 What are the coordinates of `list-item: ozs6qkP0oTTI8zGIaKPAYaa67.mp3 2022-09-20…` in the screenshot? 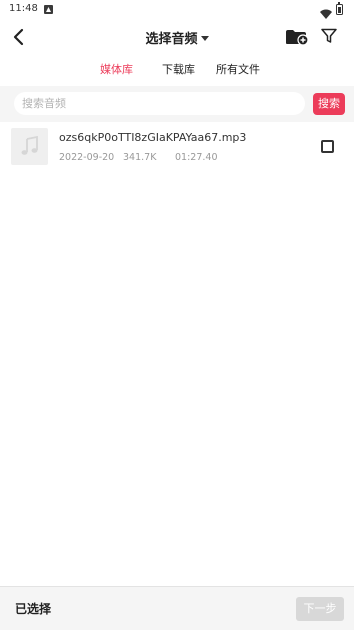 It's located at (177, 147).